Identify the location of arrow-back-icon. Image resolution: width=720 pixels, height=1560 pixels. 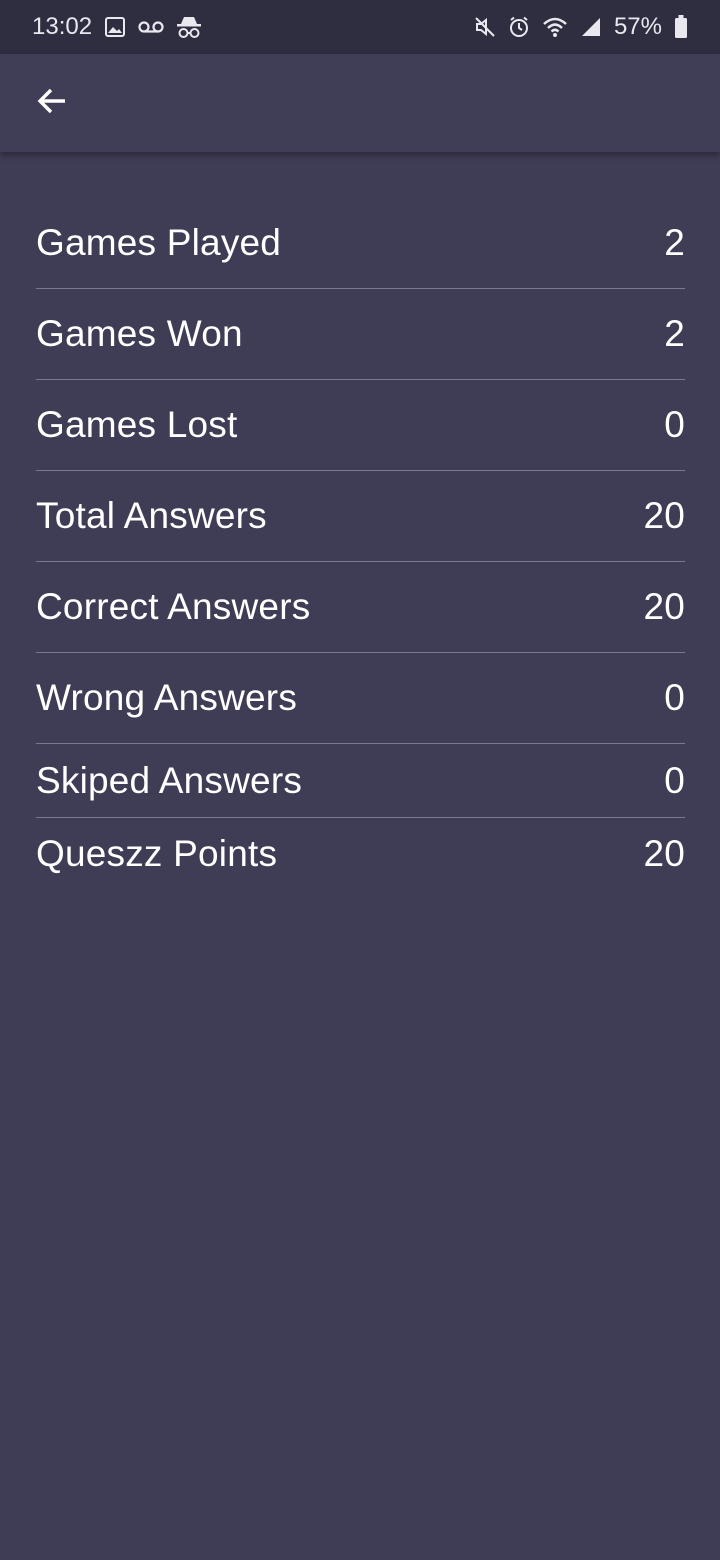
(52, 103).